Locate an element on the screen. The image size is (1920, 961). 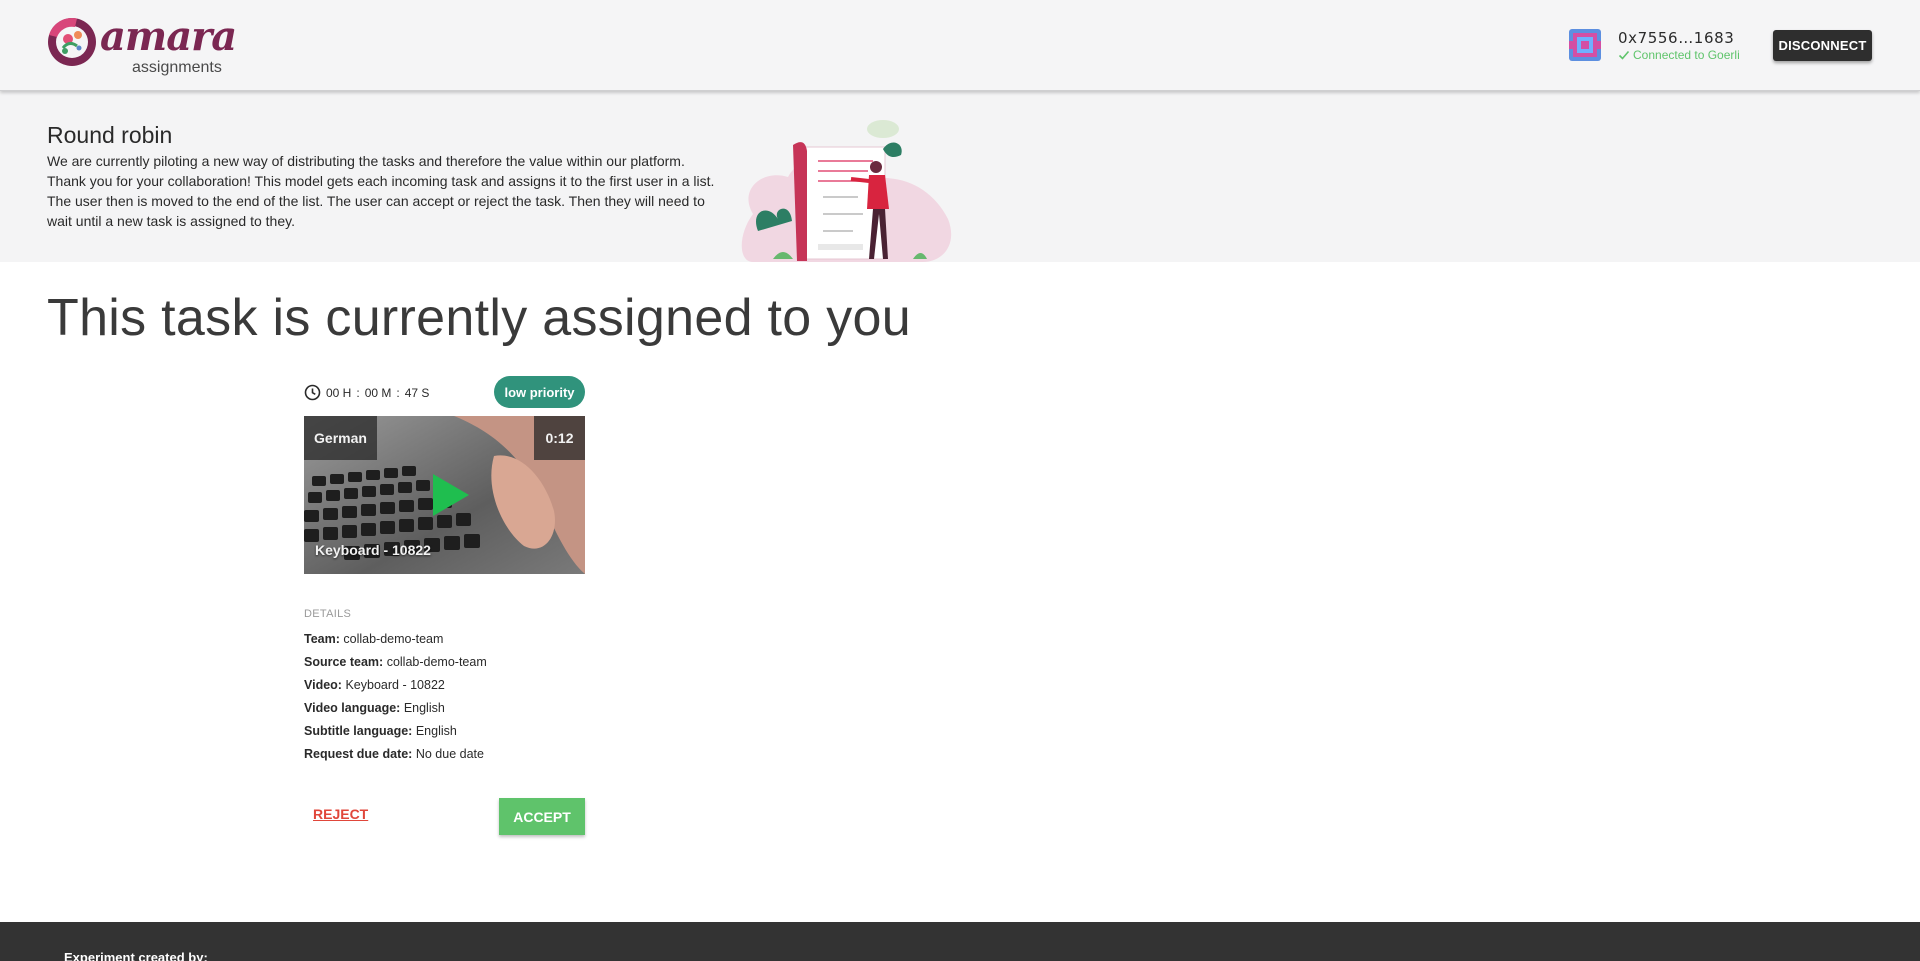
check-icon is located at coordinates (1624, 55).